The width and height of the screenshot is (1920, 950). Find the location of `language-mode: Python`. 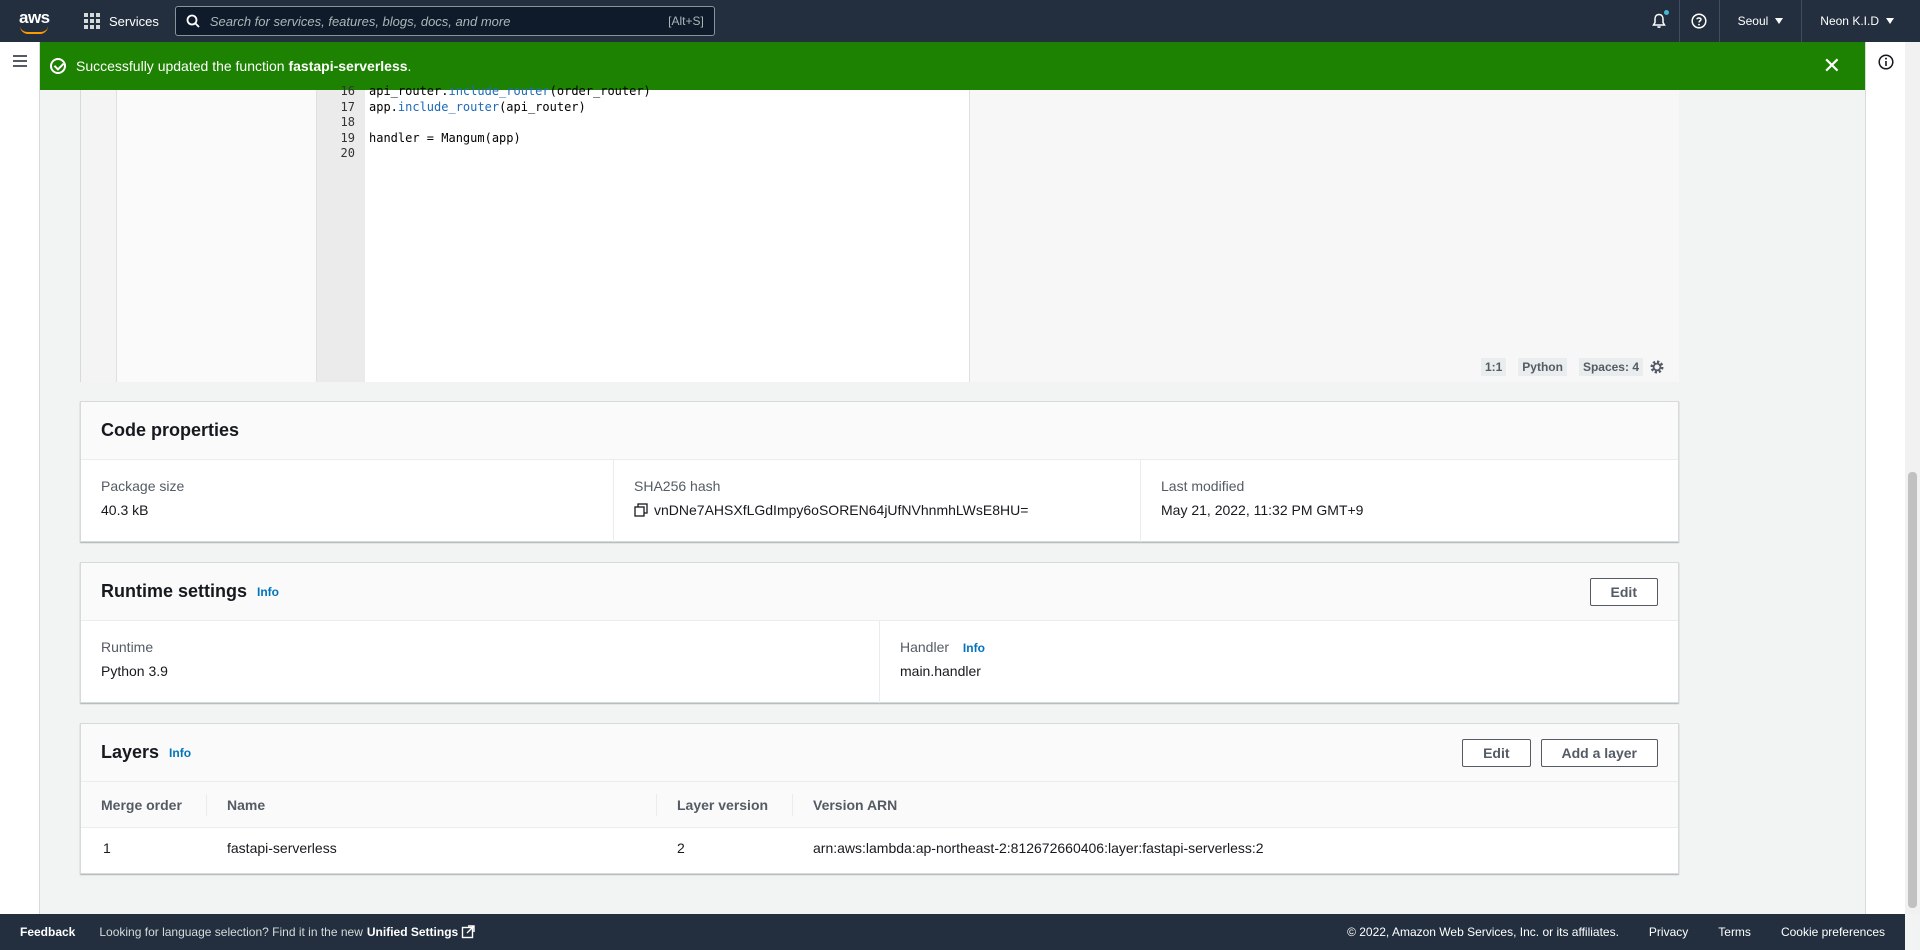

language-mode: Python is located at coordinates (1542, 367).